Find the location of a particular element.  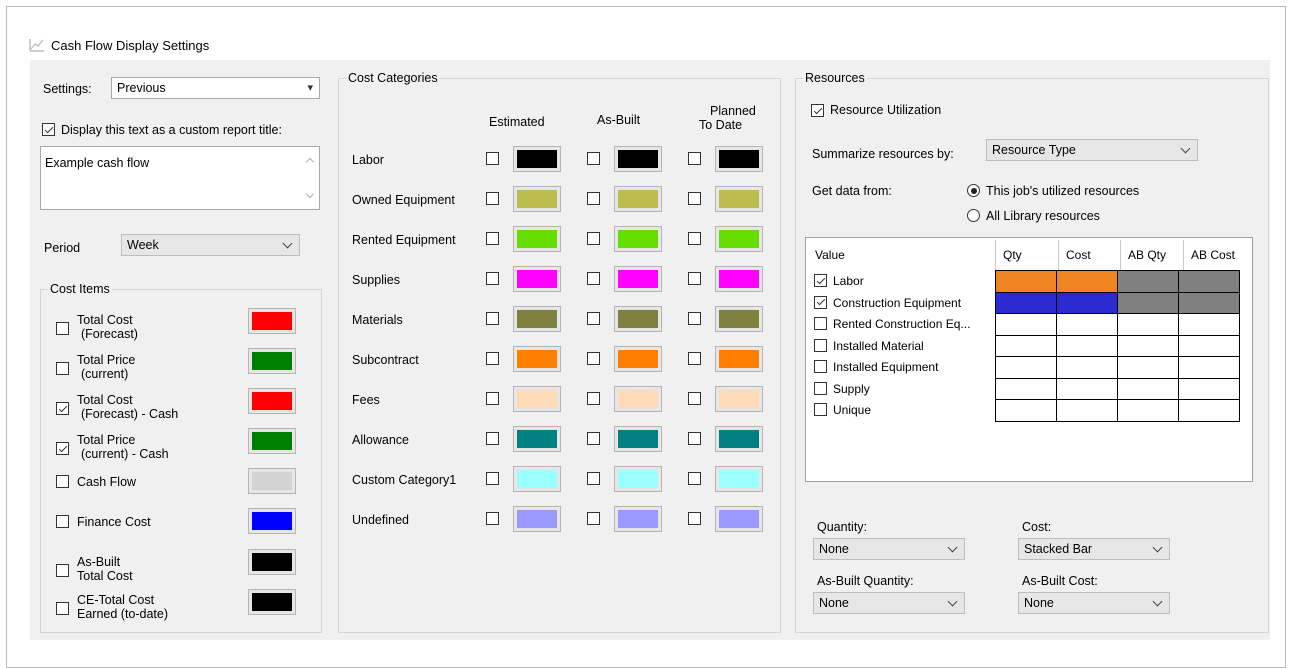

resource-color-grid is located at coordinates (1117, 346).